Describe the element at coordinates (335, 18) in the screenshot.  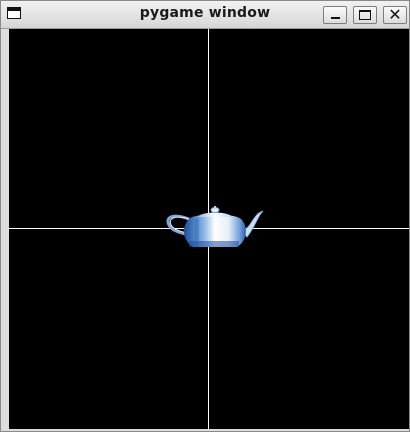
I see `minimize-icon` at that location.